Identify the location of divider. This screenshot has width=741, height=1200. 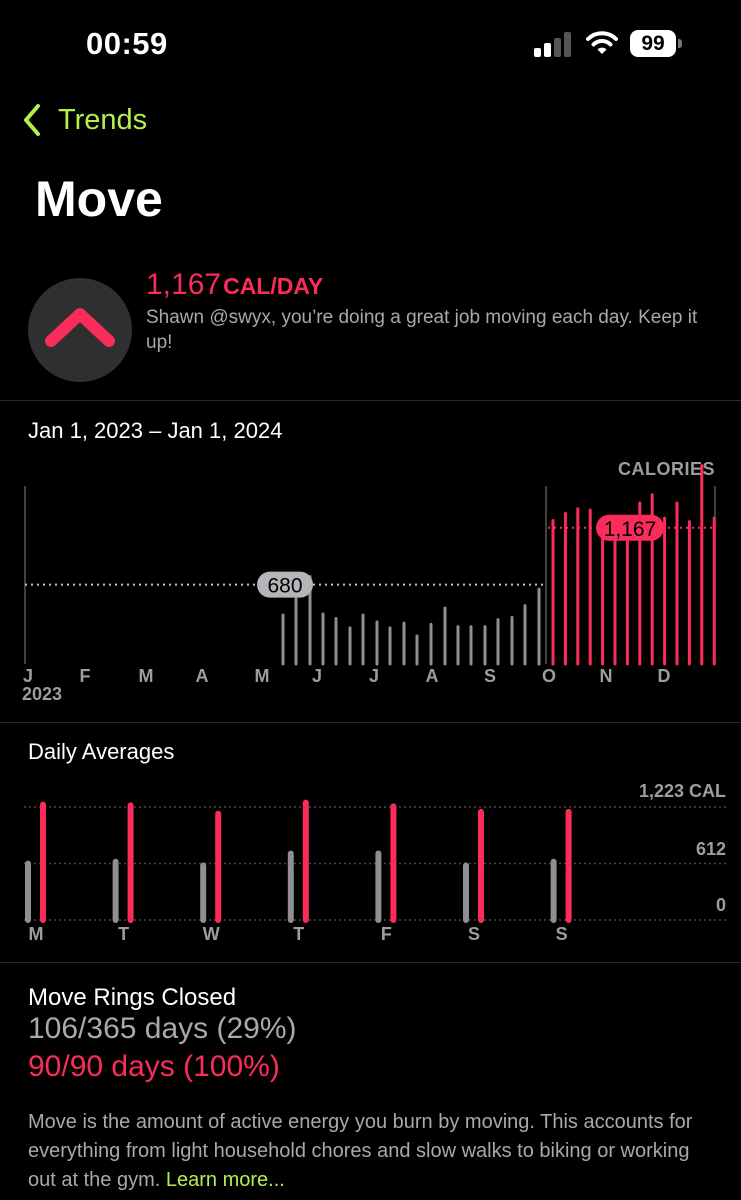
(370, 962).